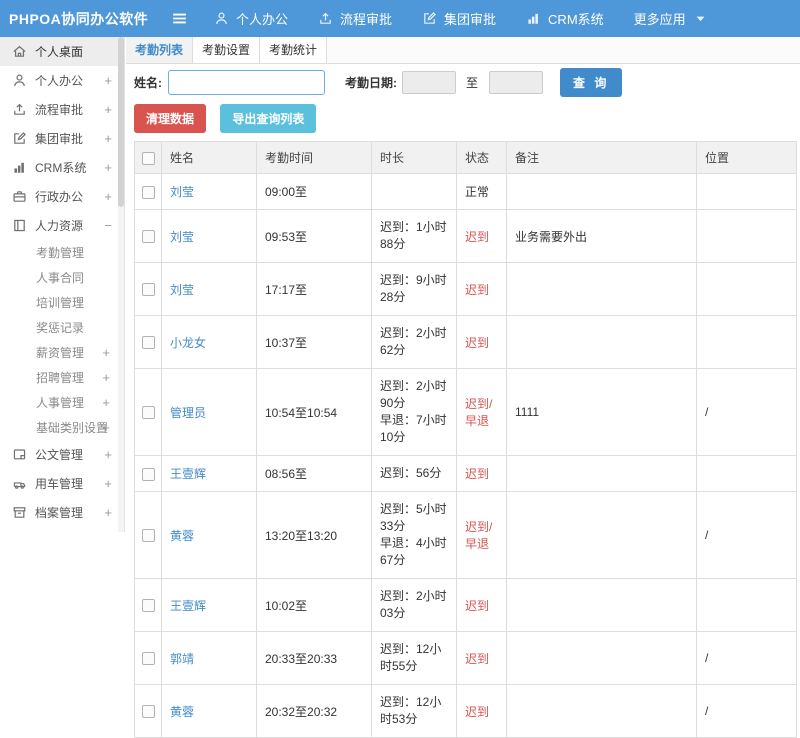 The width and height of the screenshot is (800, 738). I want to click on sidebar-subitem: 招聘管理 +, so click(62, 377).